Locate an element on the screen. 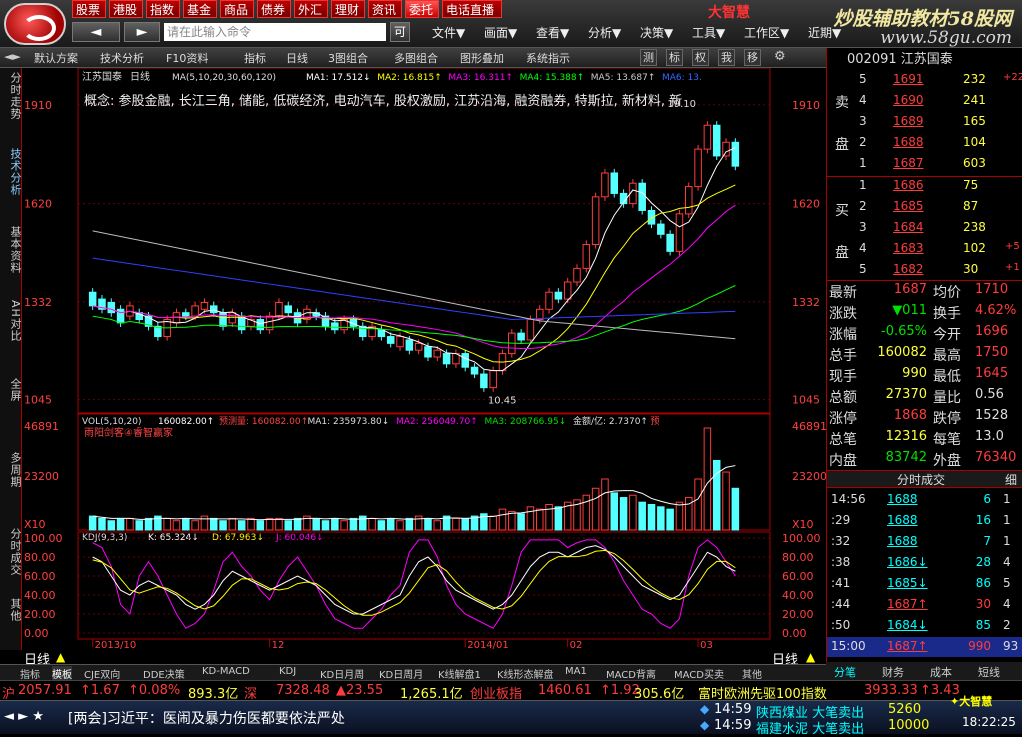 This screenshot has height=737, width=1022. toolbar-gear-icon: ⚙ is located at coordinates (780, 56).